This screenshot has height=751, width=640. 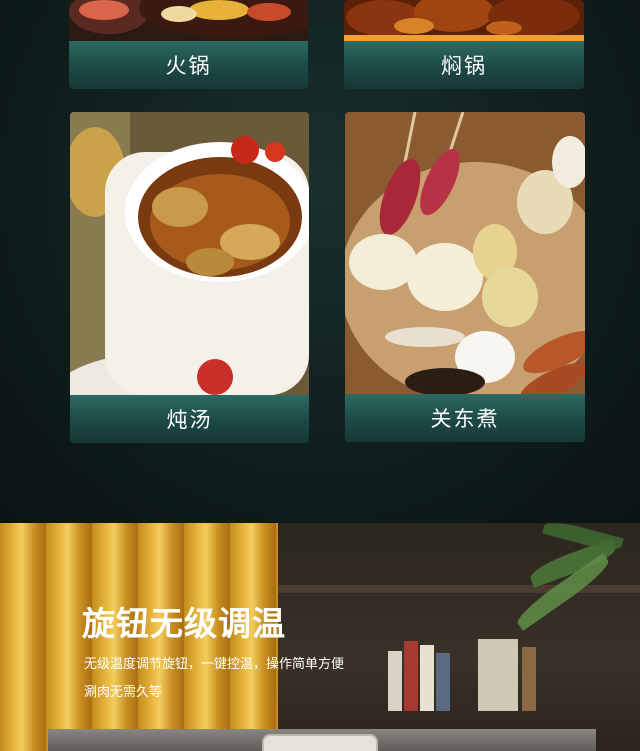 What do you see at coordinates (189, 253) in the screenshot?
I see `stew-soup-photo` at bounding box center [189, 253].